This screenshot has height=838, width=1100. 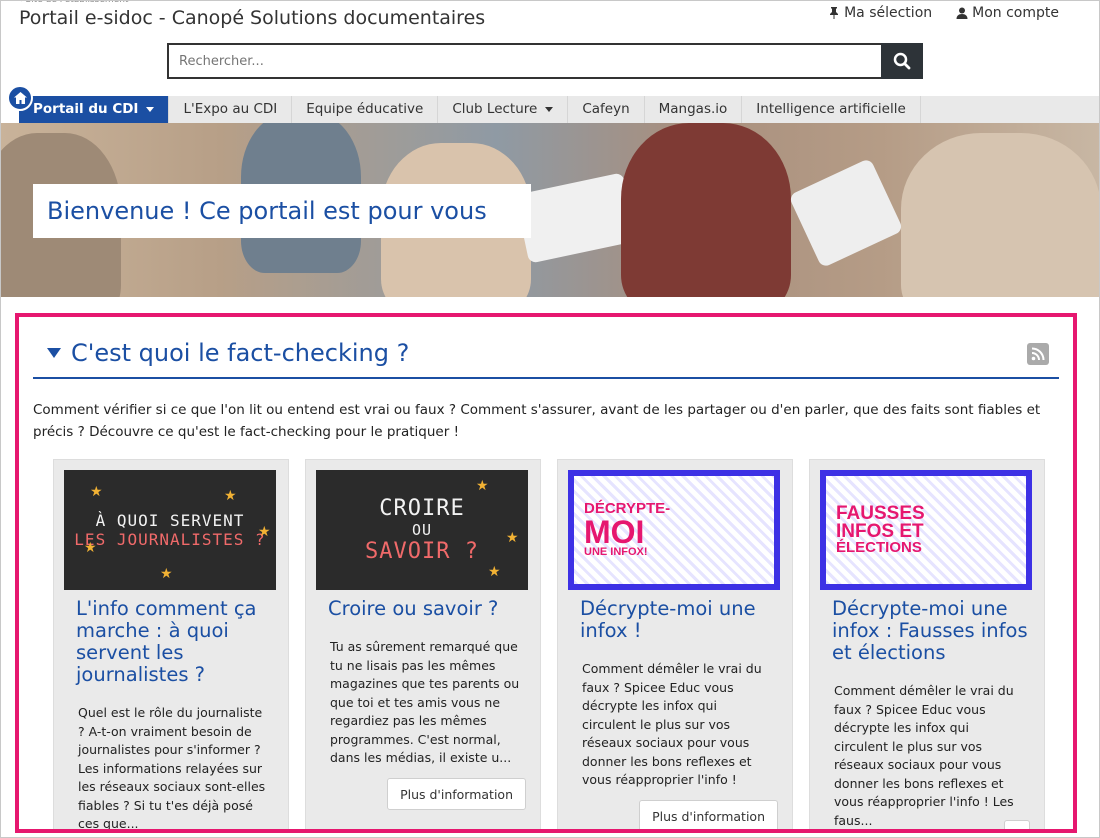 I want to click on thumb-line: CROIRE, so click(x=422, y=508).